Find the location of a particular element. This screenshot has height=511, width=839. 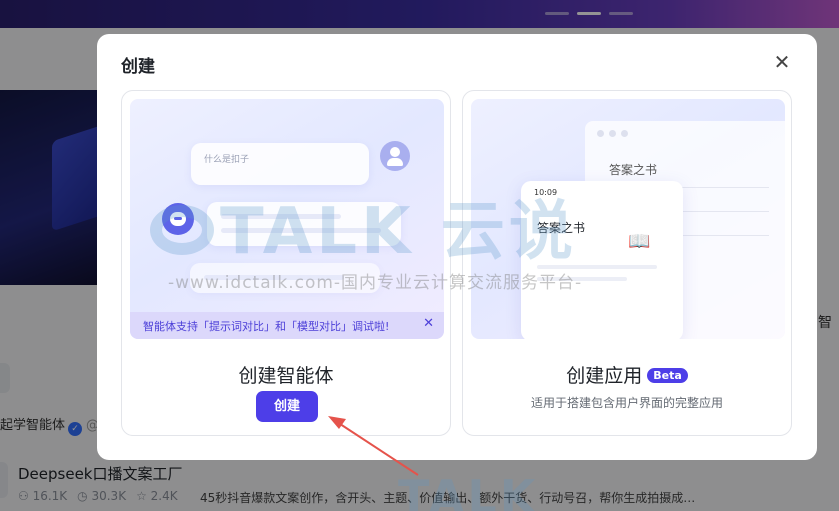

phone-time: 10:09 is located at coordinates (546, 192).